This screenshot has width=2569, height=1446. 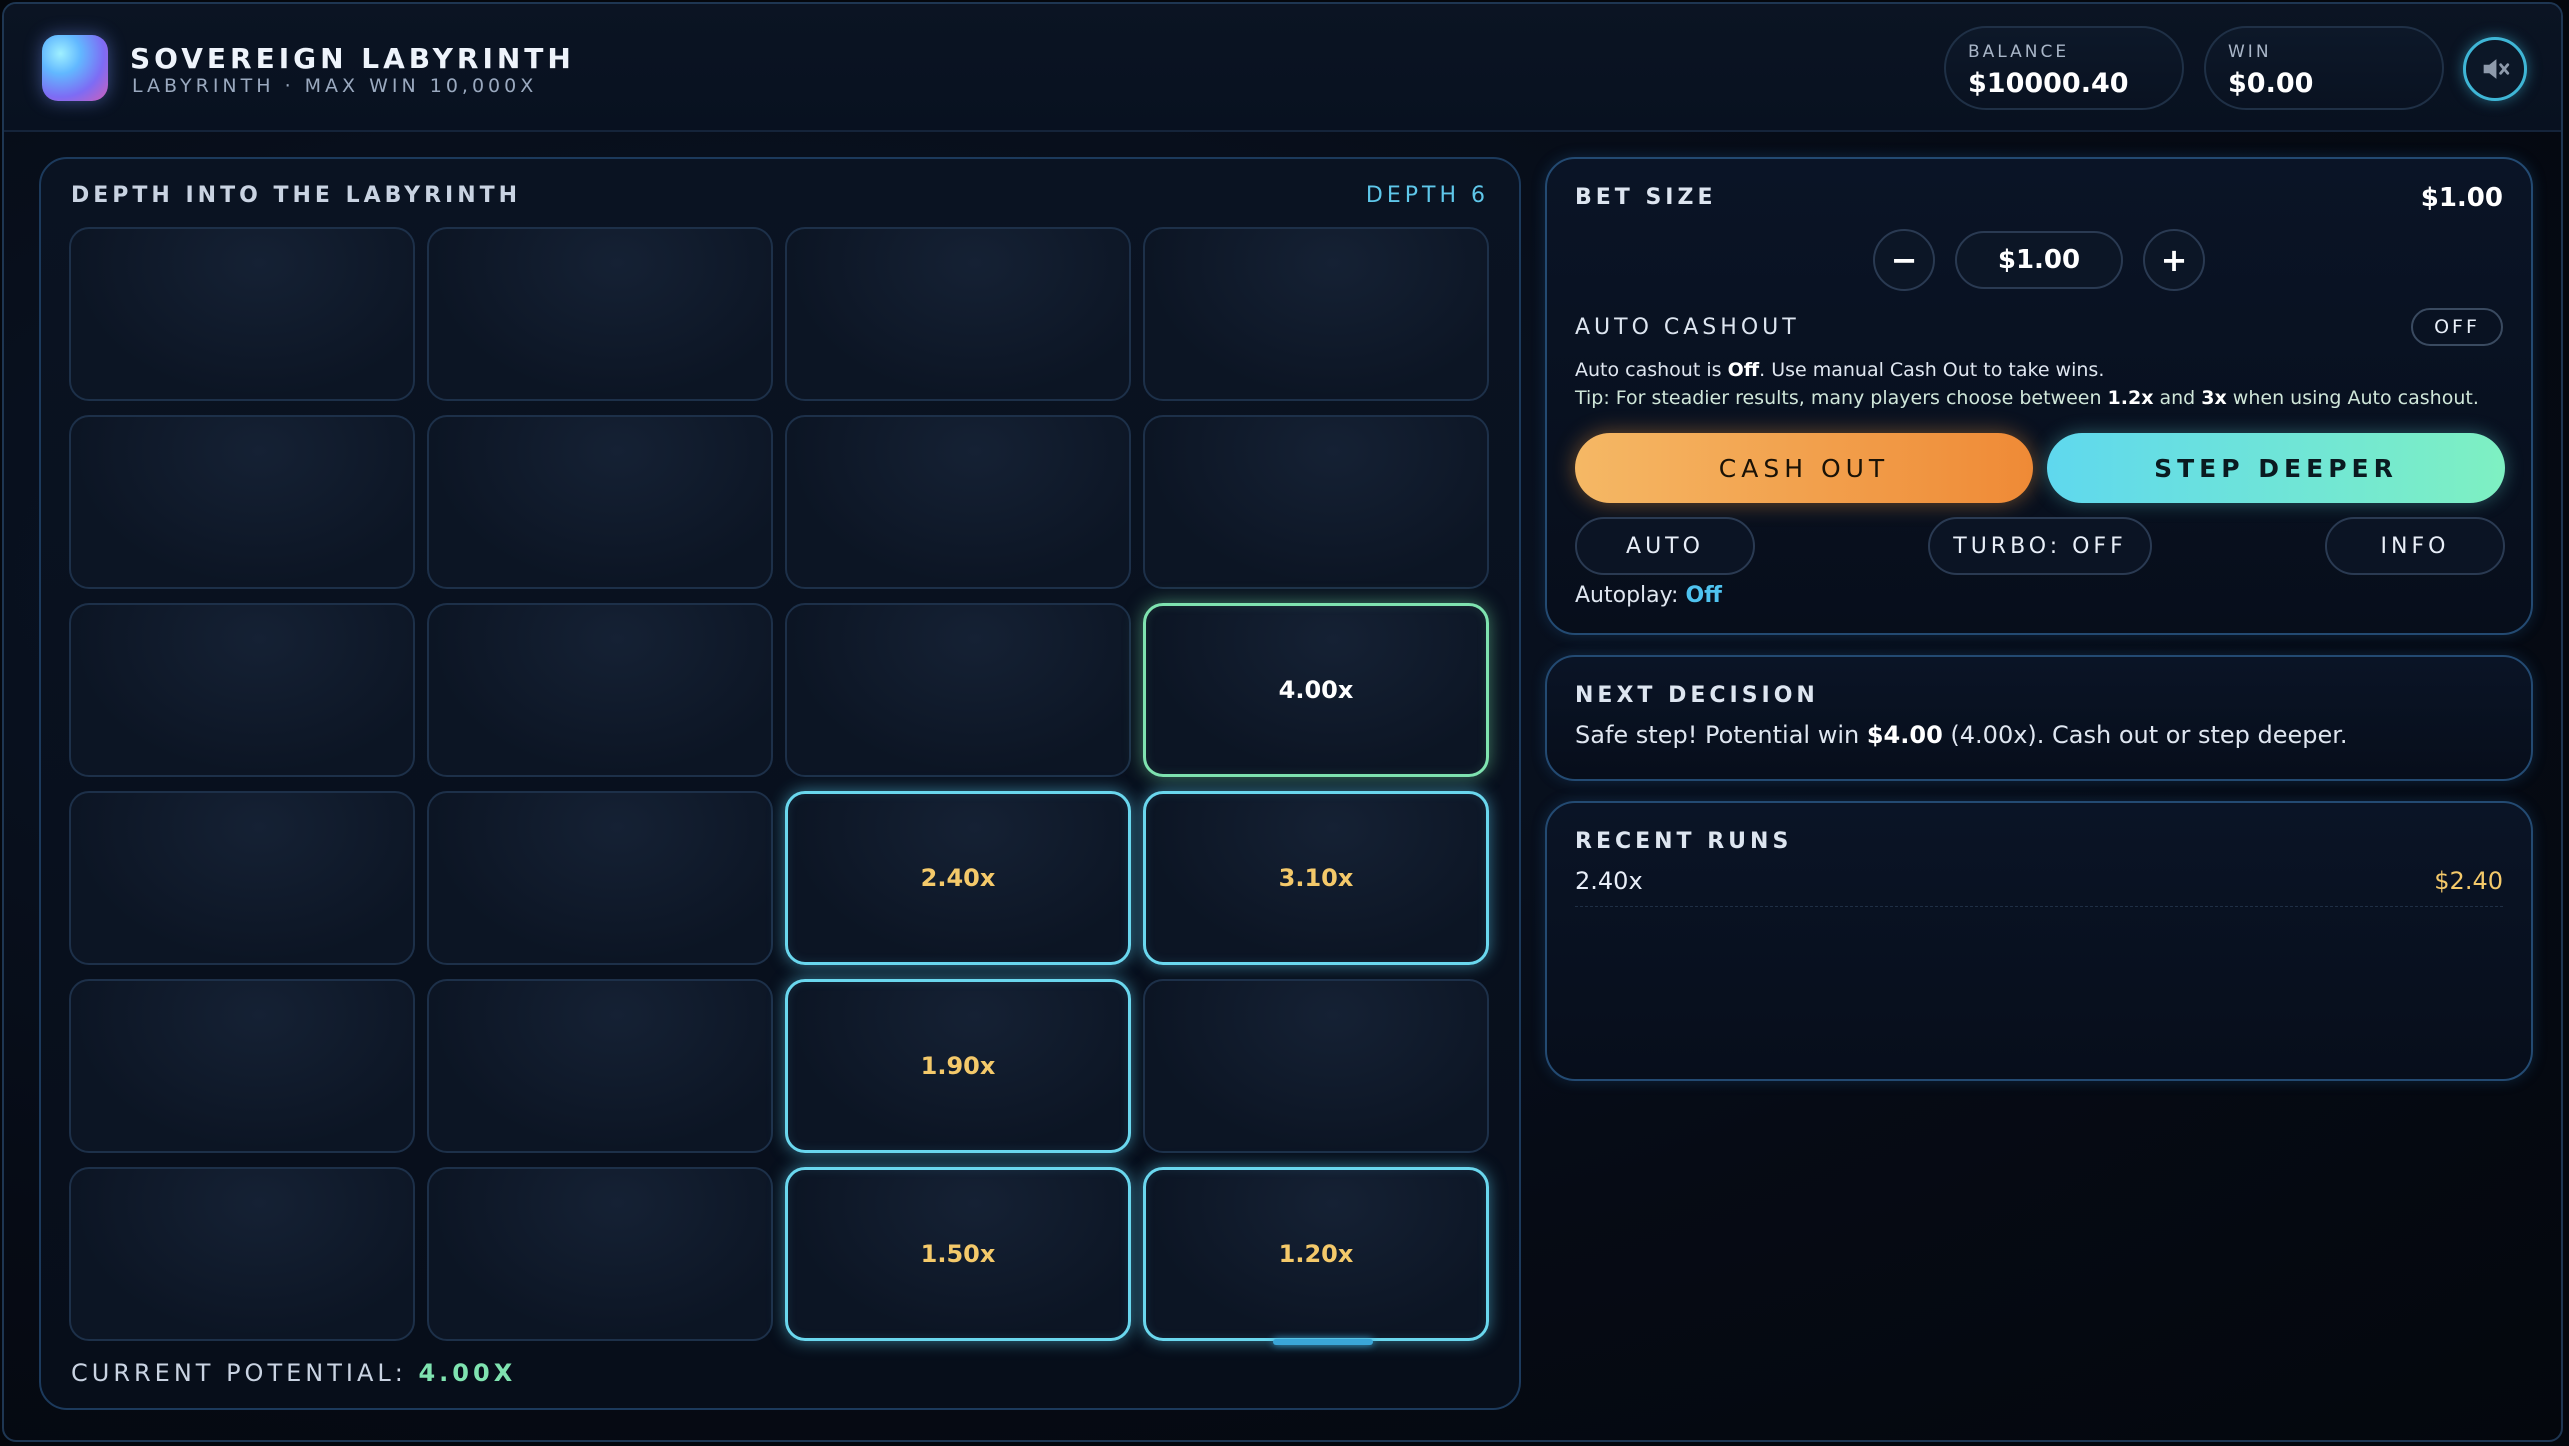 I want to click on tip-suffix: when using Auto cashout., so click(x=2352, y=398).